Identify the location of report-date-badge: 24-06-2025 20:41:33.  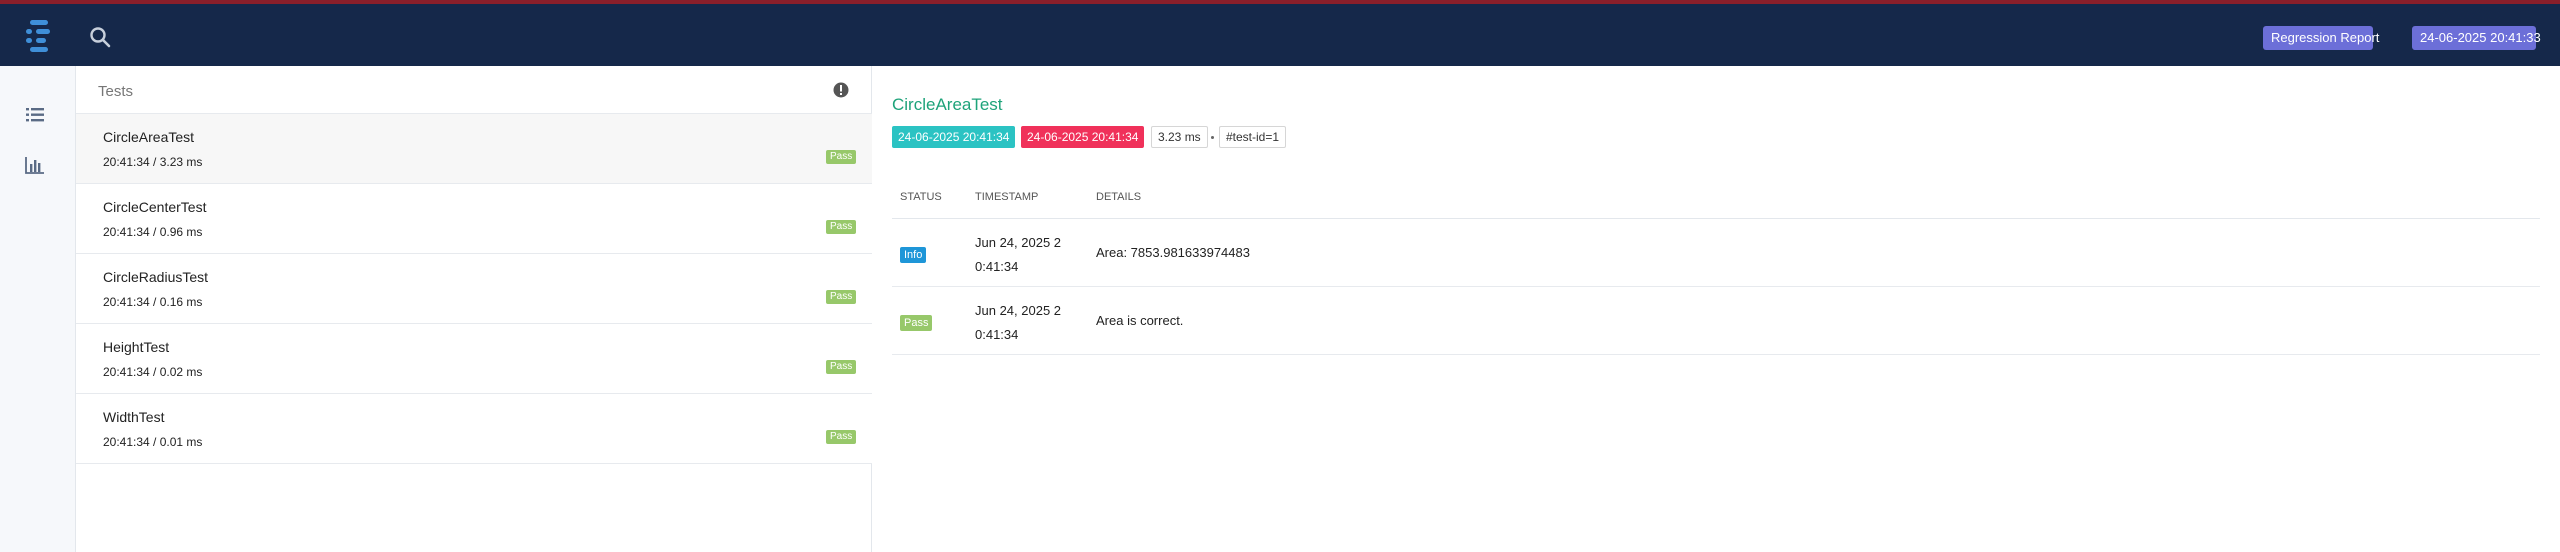
(2476, 38).